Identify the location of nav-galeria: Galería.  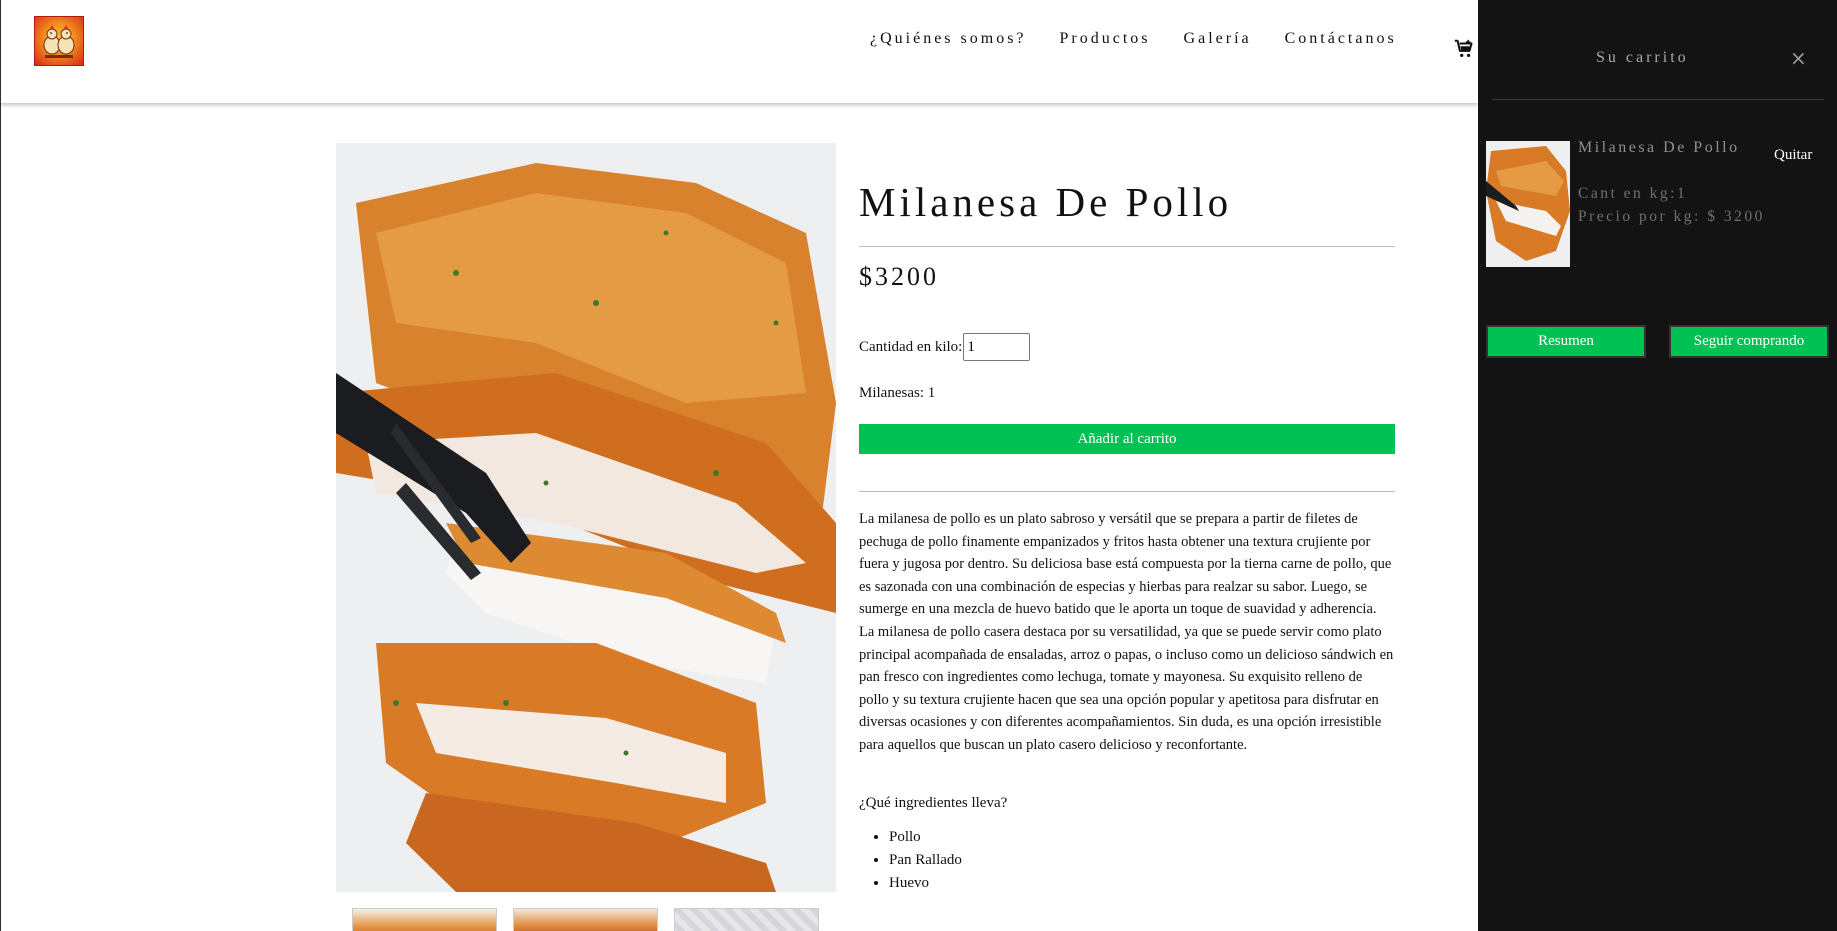
(1218, 39).